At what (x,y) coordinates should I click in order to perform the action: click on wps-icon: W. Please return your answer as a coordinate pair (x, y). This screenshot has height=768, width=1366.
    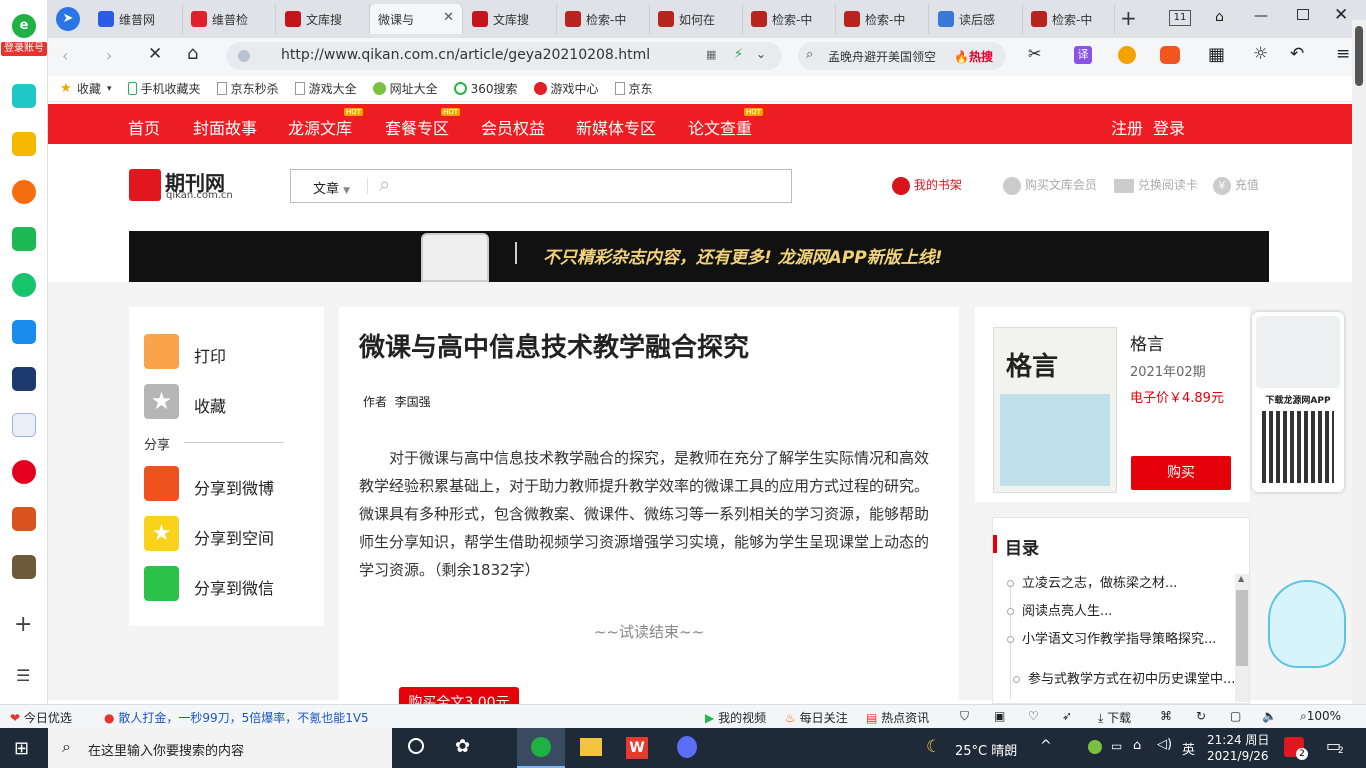
    Looking at the image, I should click on (637, 748).